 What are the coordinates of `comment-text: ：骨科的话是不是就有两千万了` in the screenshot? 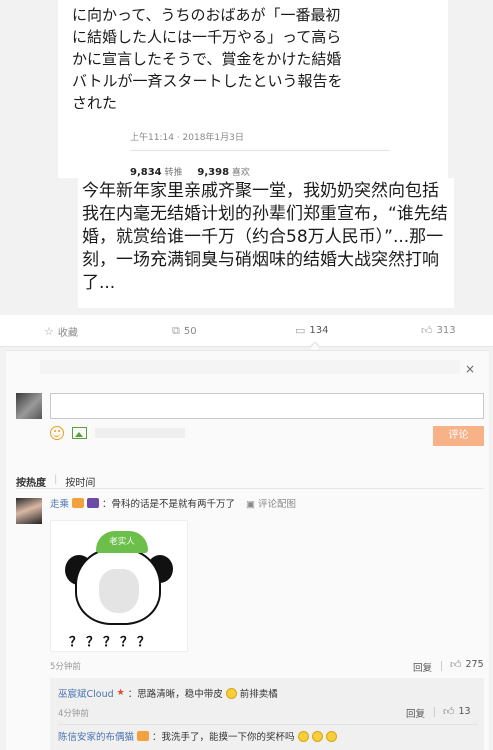 It's located at (169, 504).